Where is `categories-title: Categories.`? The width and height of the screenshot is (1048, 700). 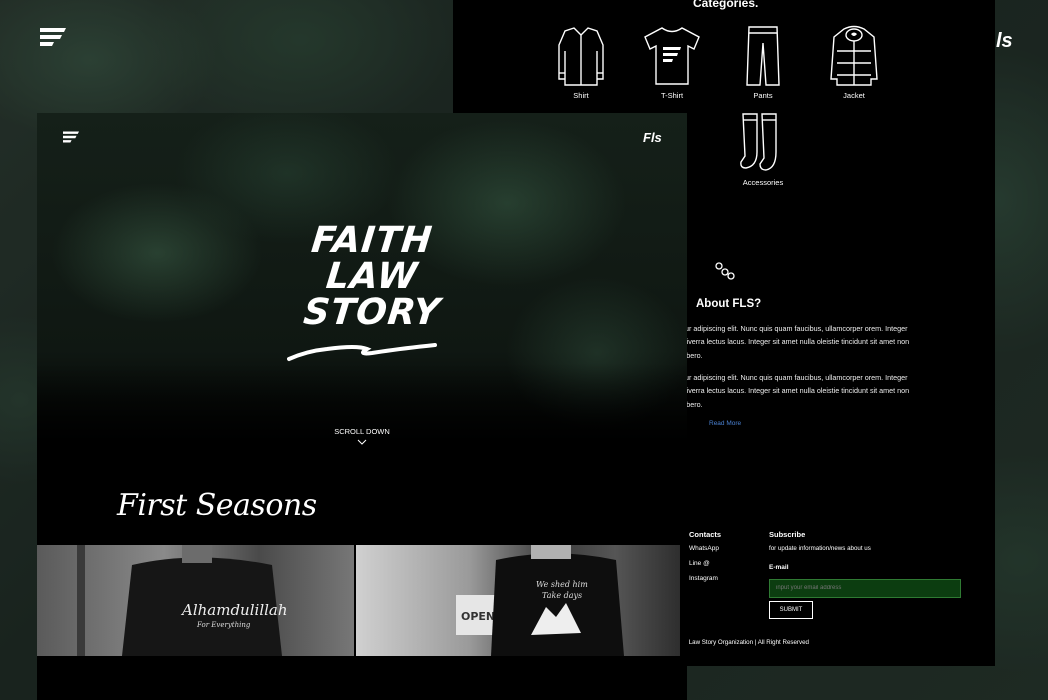
categories-title: Categories. is located at coordinates (726, 5).